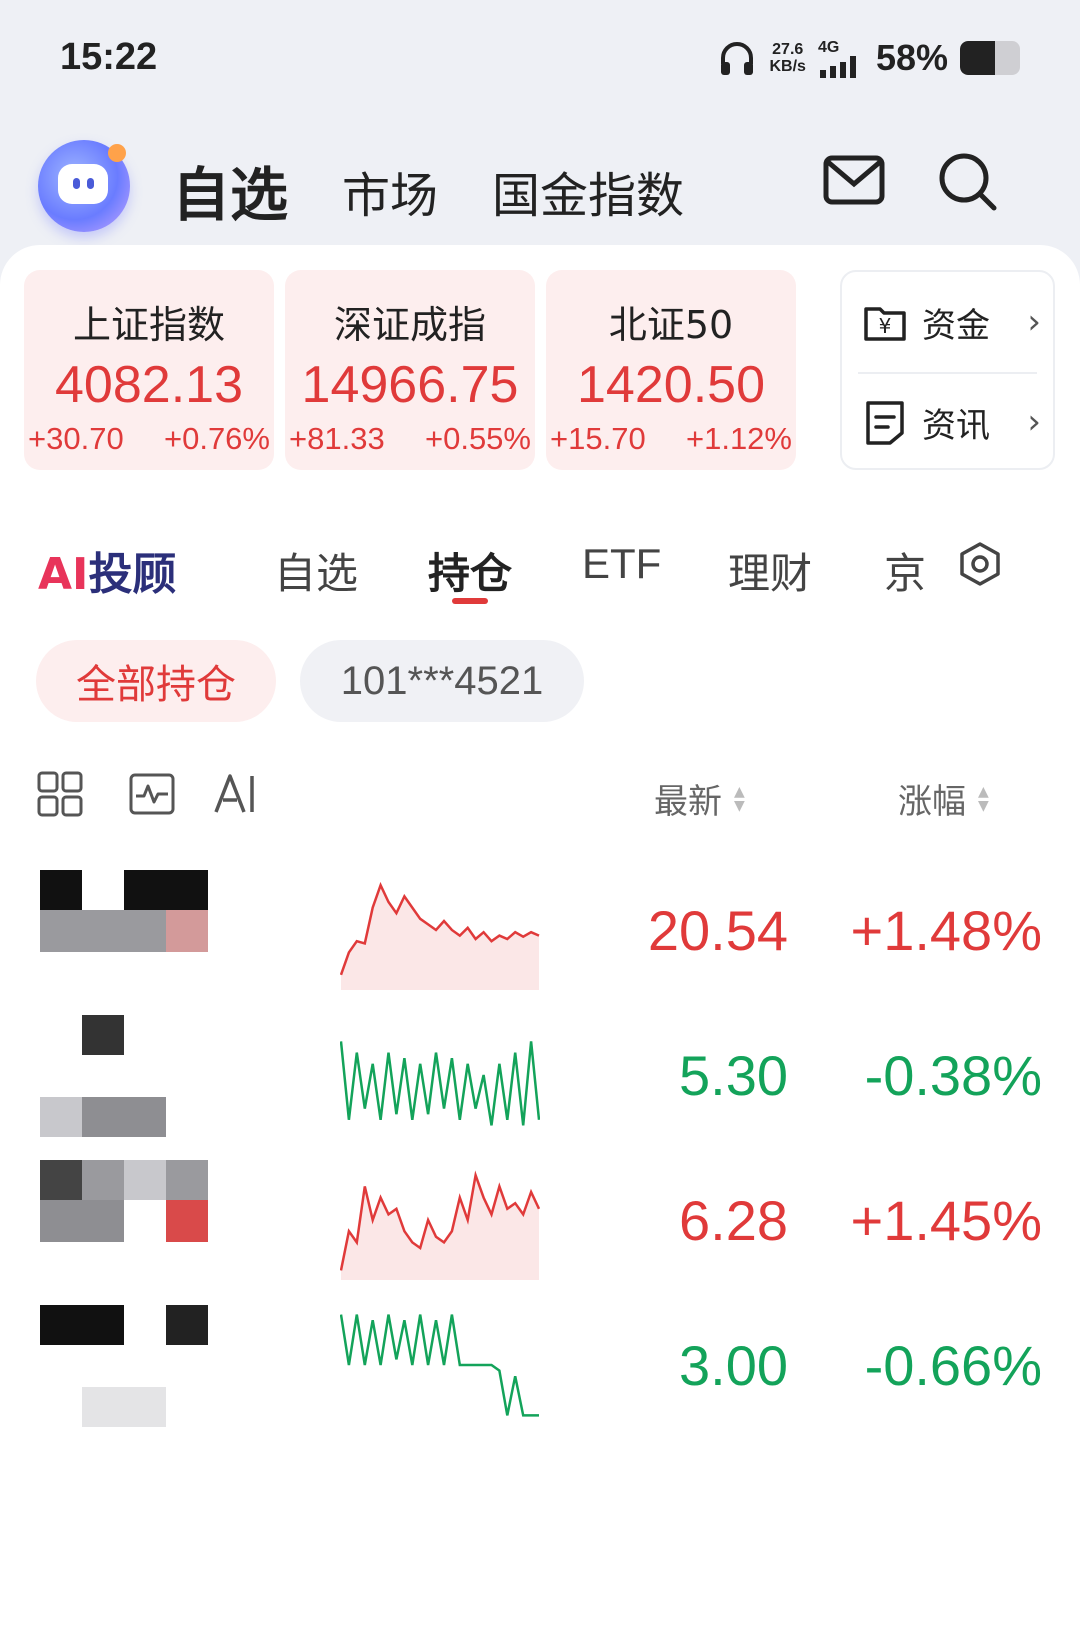 This screenshot has width=1080, height=1633. Describe the element at coordinates (885, 423) in the screenshot. I see `news-doc-icon` at that location.